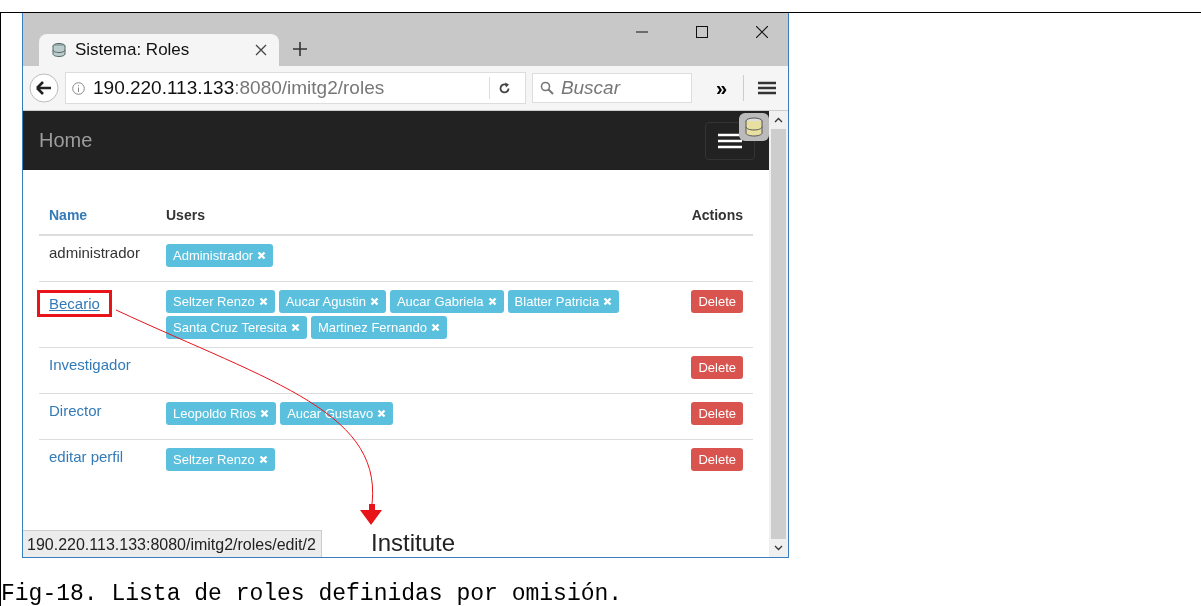  I want to click on back-icon, so click(44, 88).